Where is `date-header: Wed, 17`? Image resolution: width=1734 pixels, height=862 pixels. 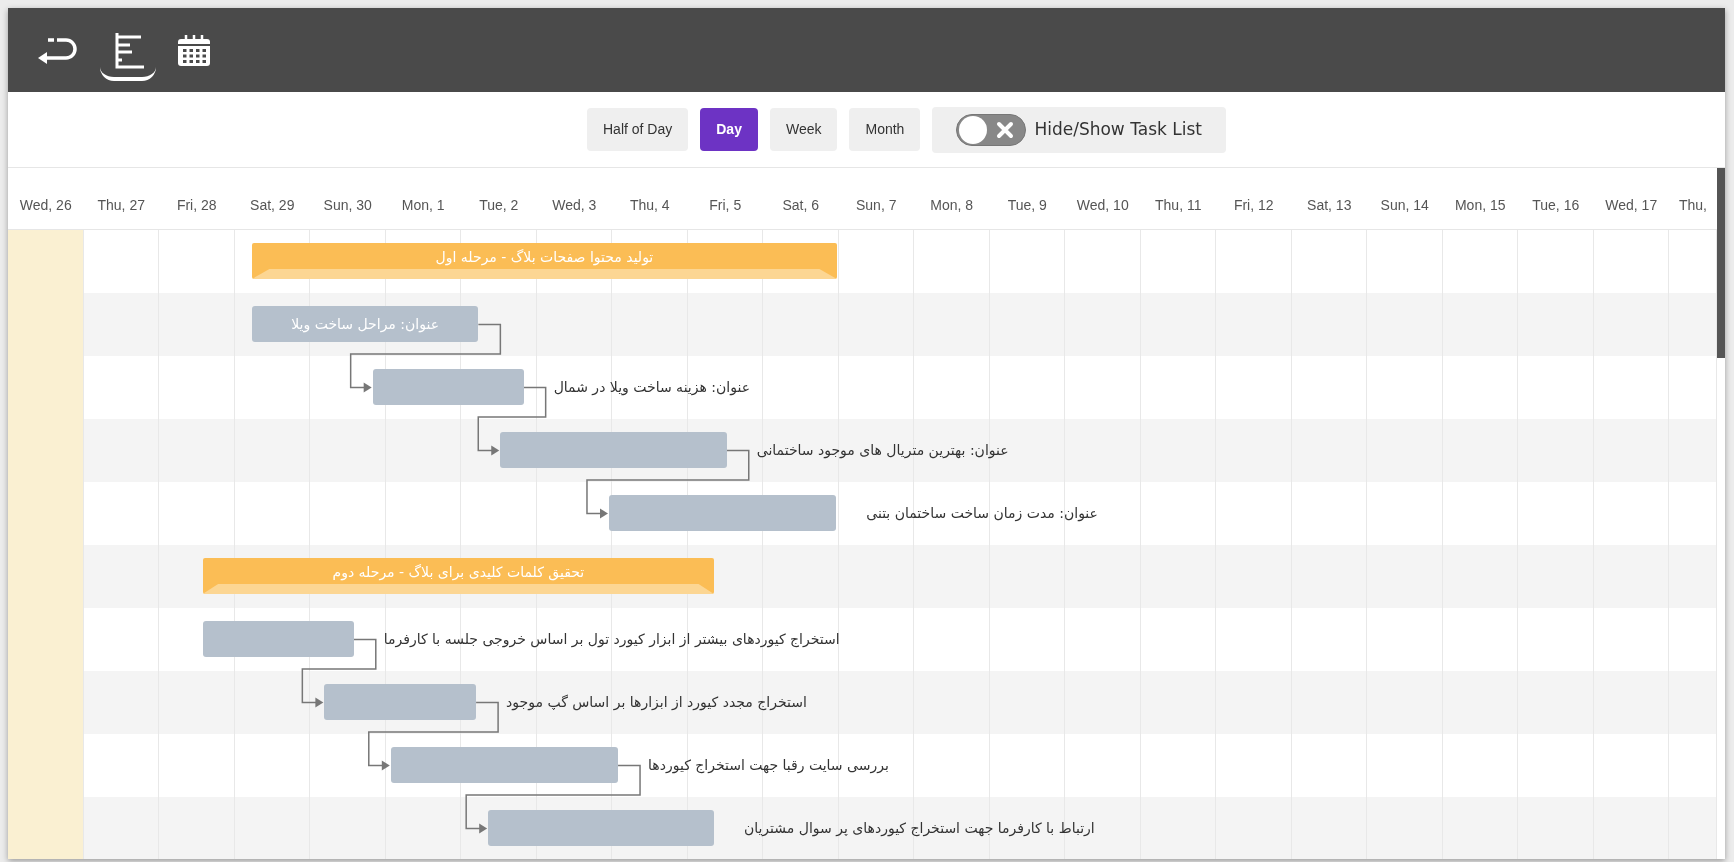 date-header: Wed, 17 is located at coordinates (1631, 205).